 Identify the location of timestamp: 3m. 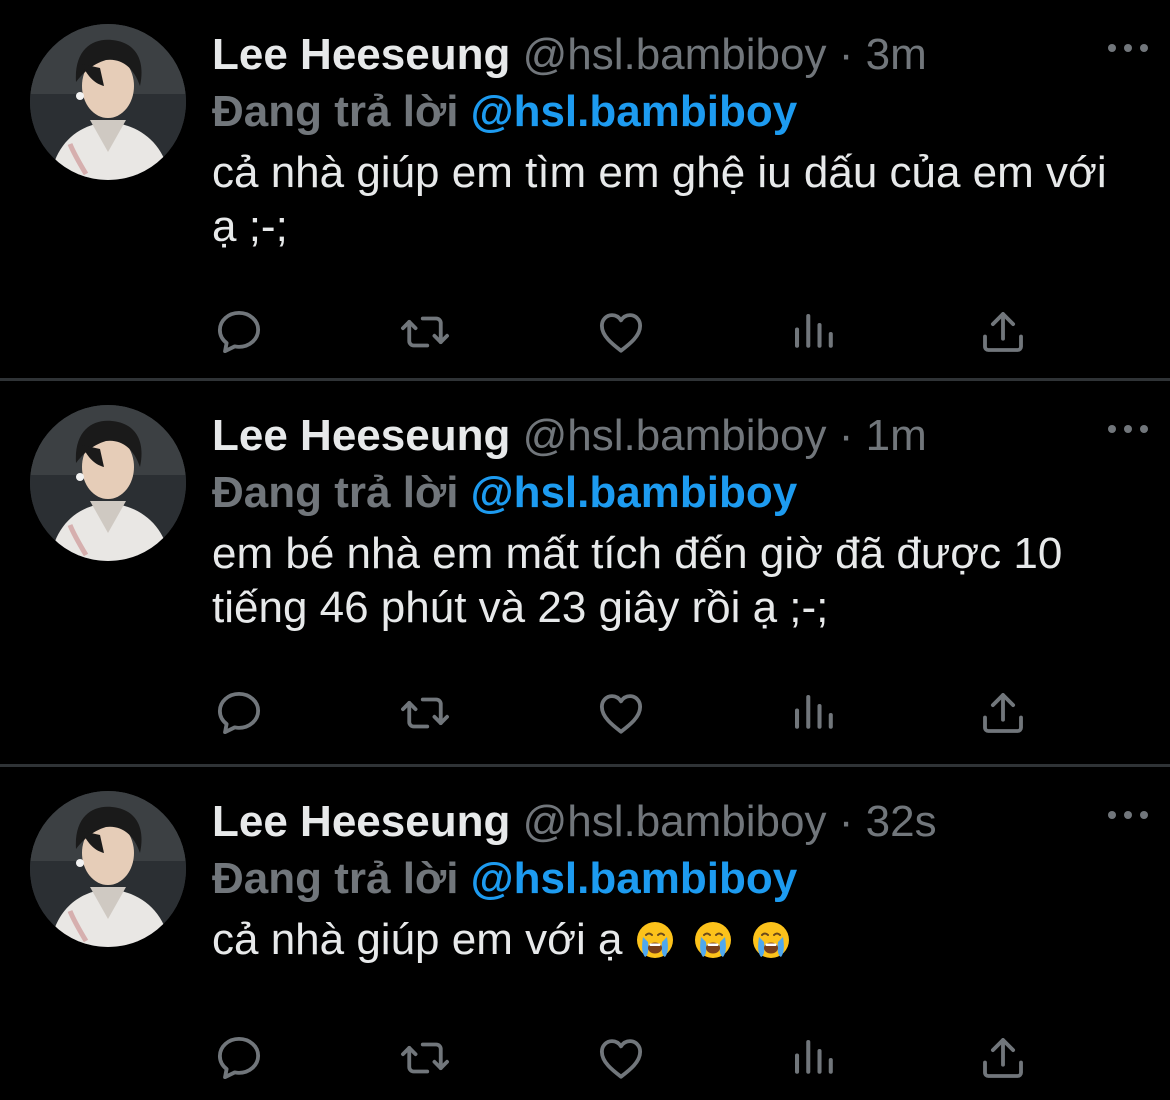
(896, 54).